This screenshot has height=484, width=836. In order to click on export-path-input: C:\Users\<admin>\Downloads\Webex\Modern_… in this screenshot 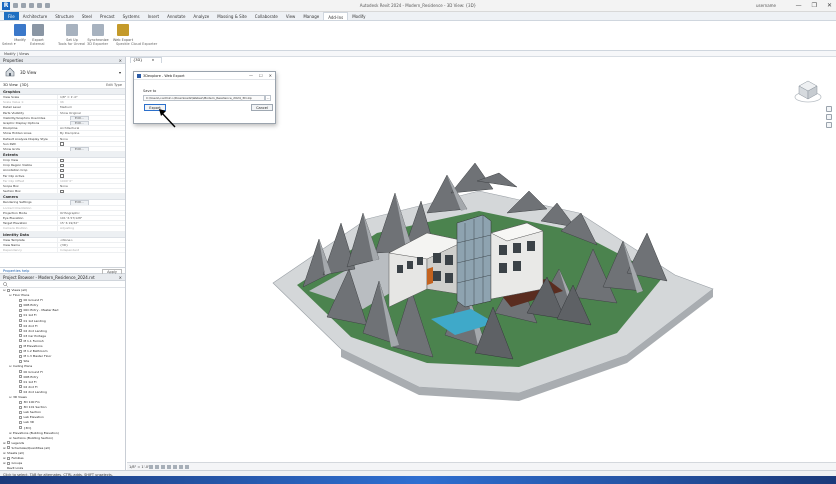, I will do `click(204, 98)`.